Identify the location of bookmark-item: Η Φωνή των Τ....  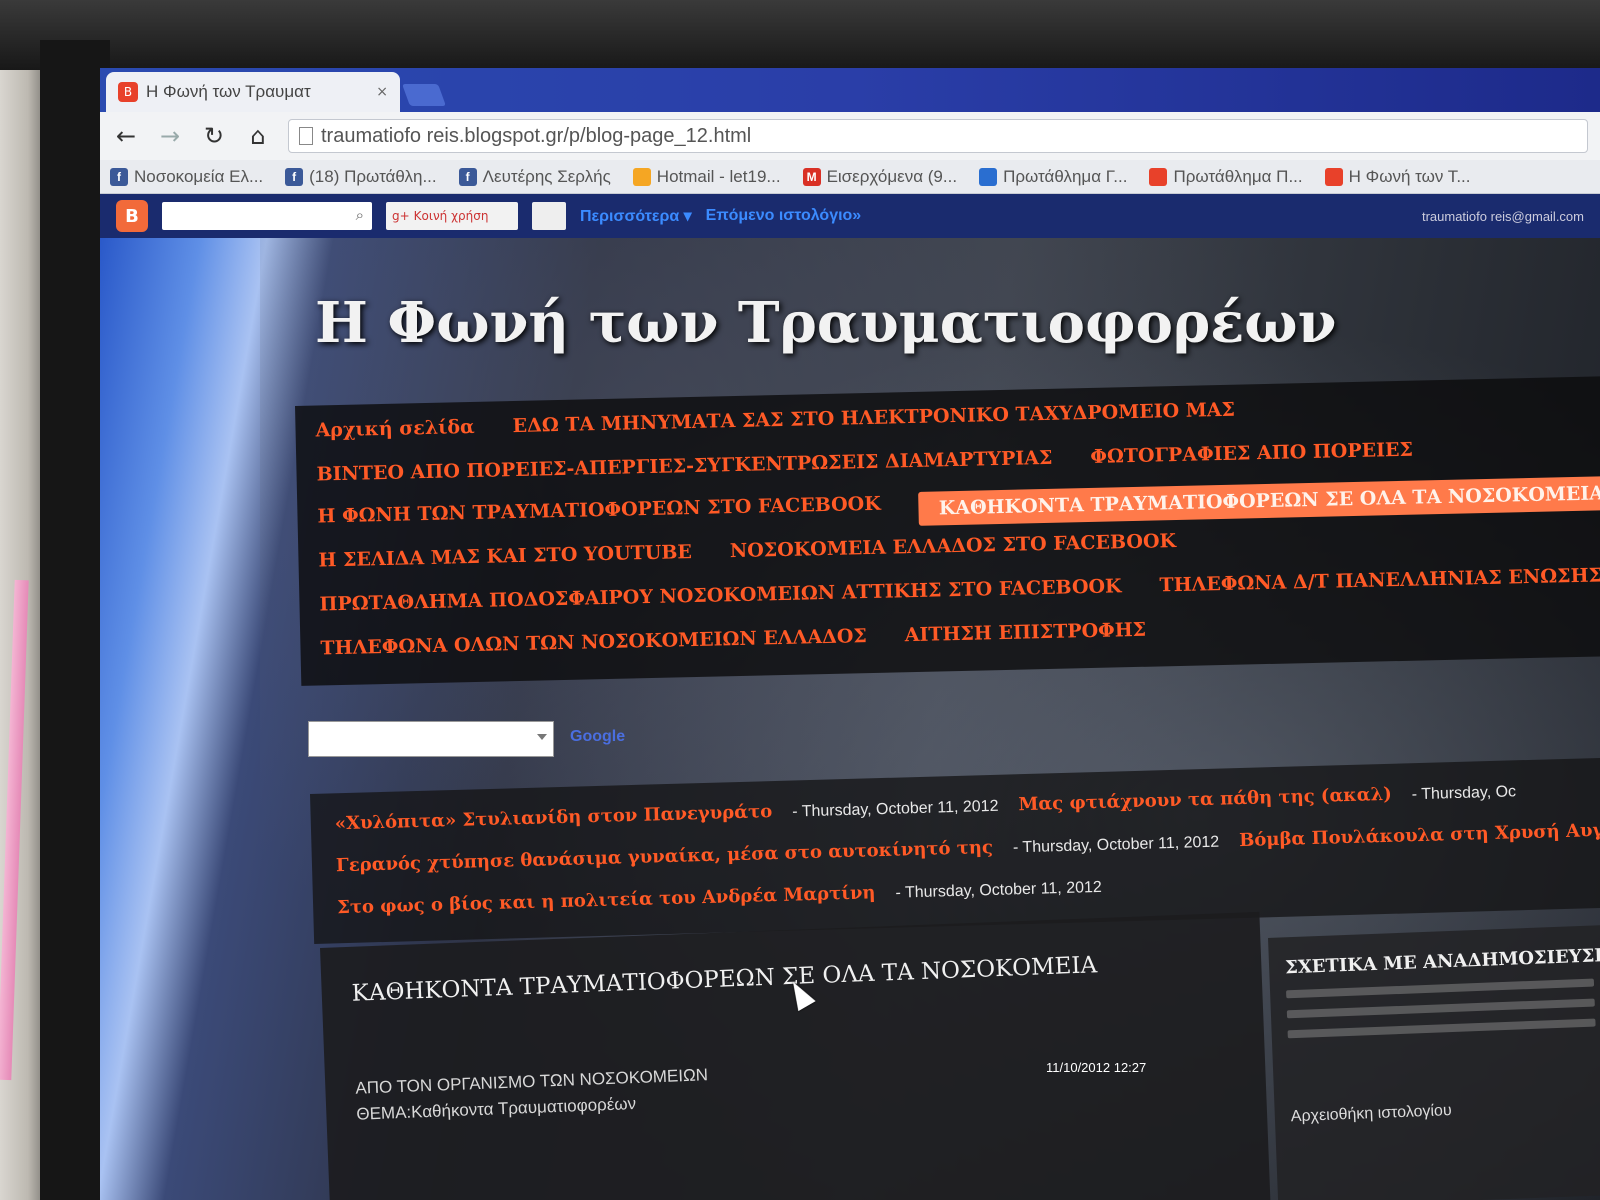
(1397, 176).